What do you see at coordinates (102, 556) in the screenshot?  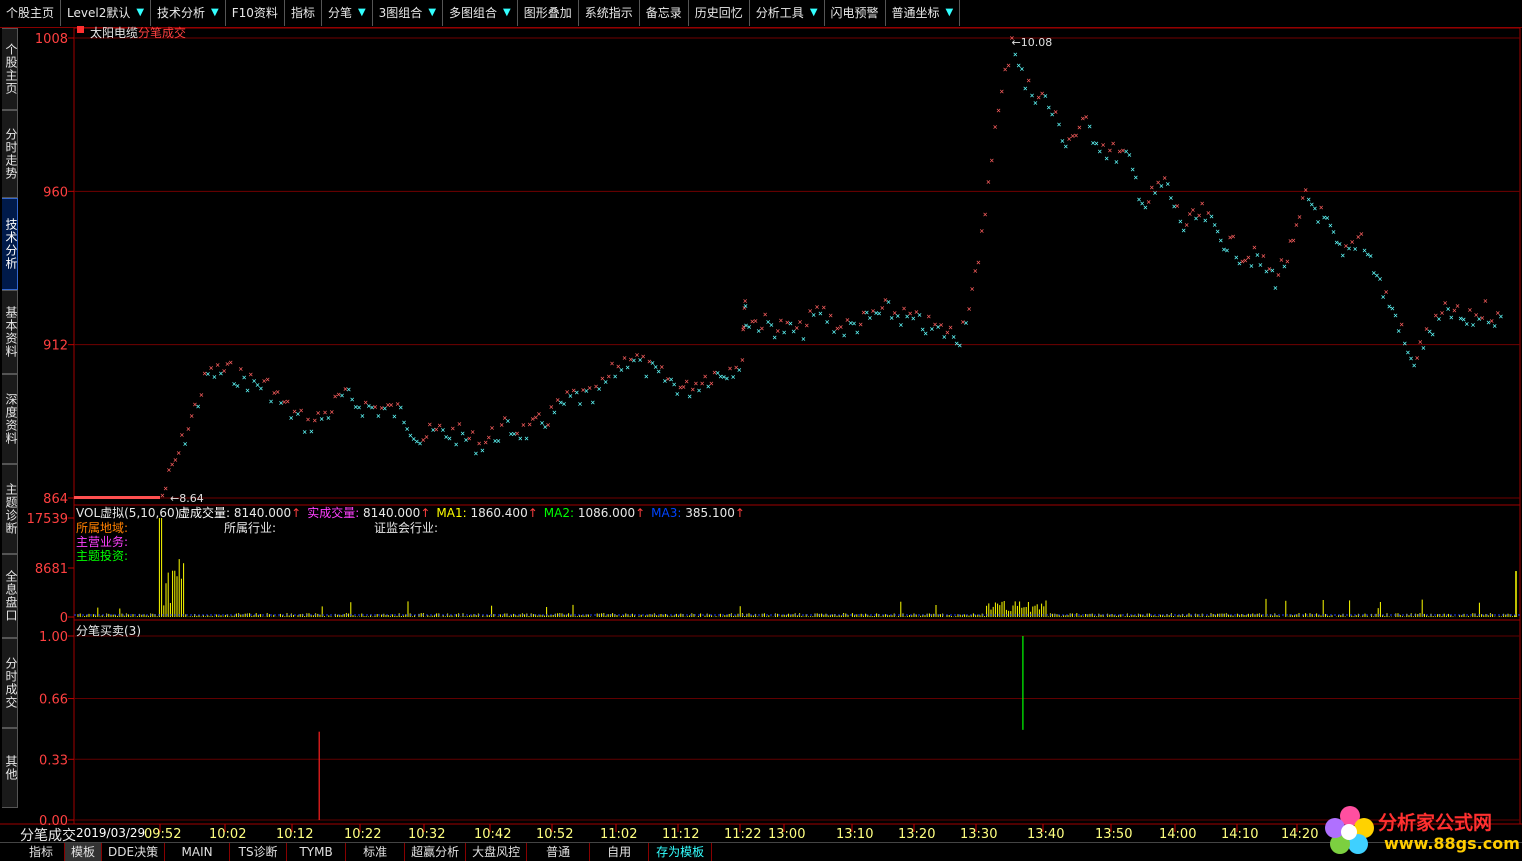 I see `vol-info-label: 主题投资:` at bounding box center [102, 556].